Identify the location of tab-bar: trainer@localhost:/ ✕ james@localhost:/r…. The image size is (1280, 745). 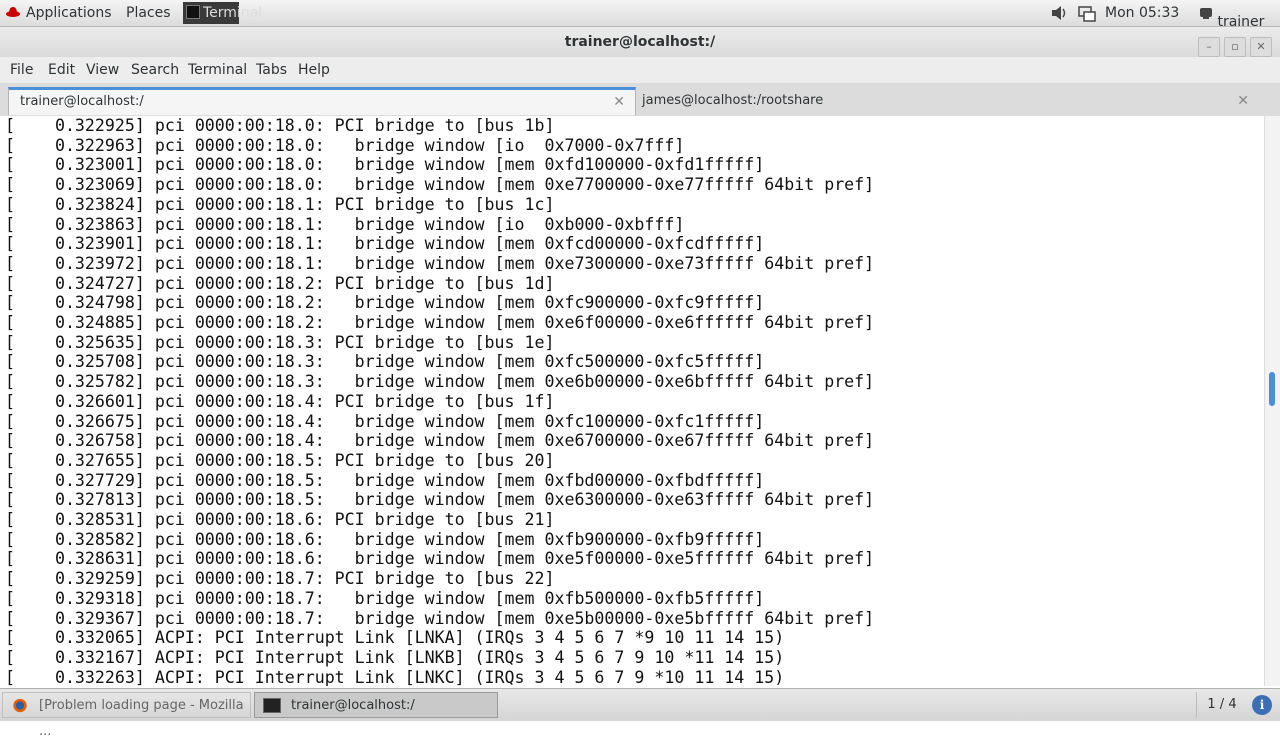
(640, 100).